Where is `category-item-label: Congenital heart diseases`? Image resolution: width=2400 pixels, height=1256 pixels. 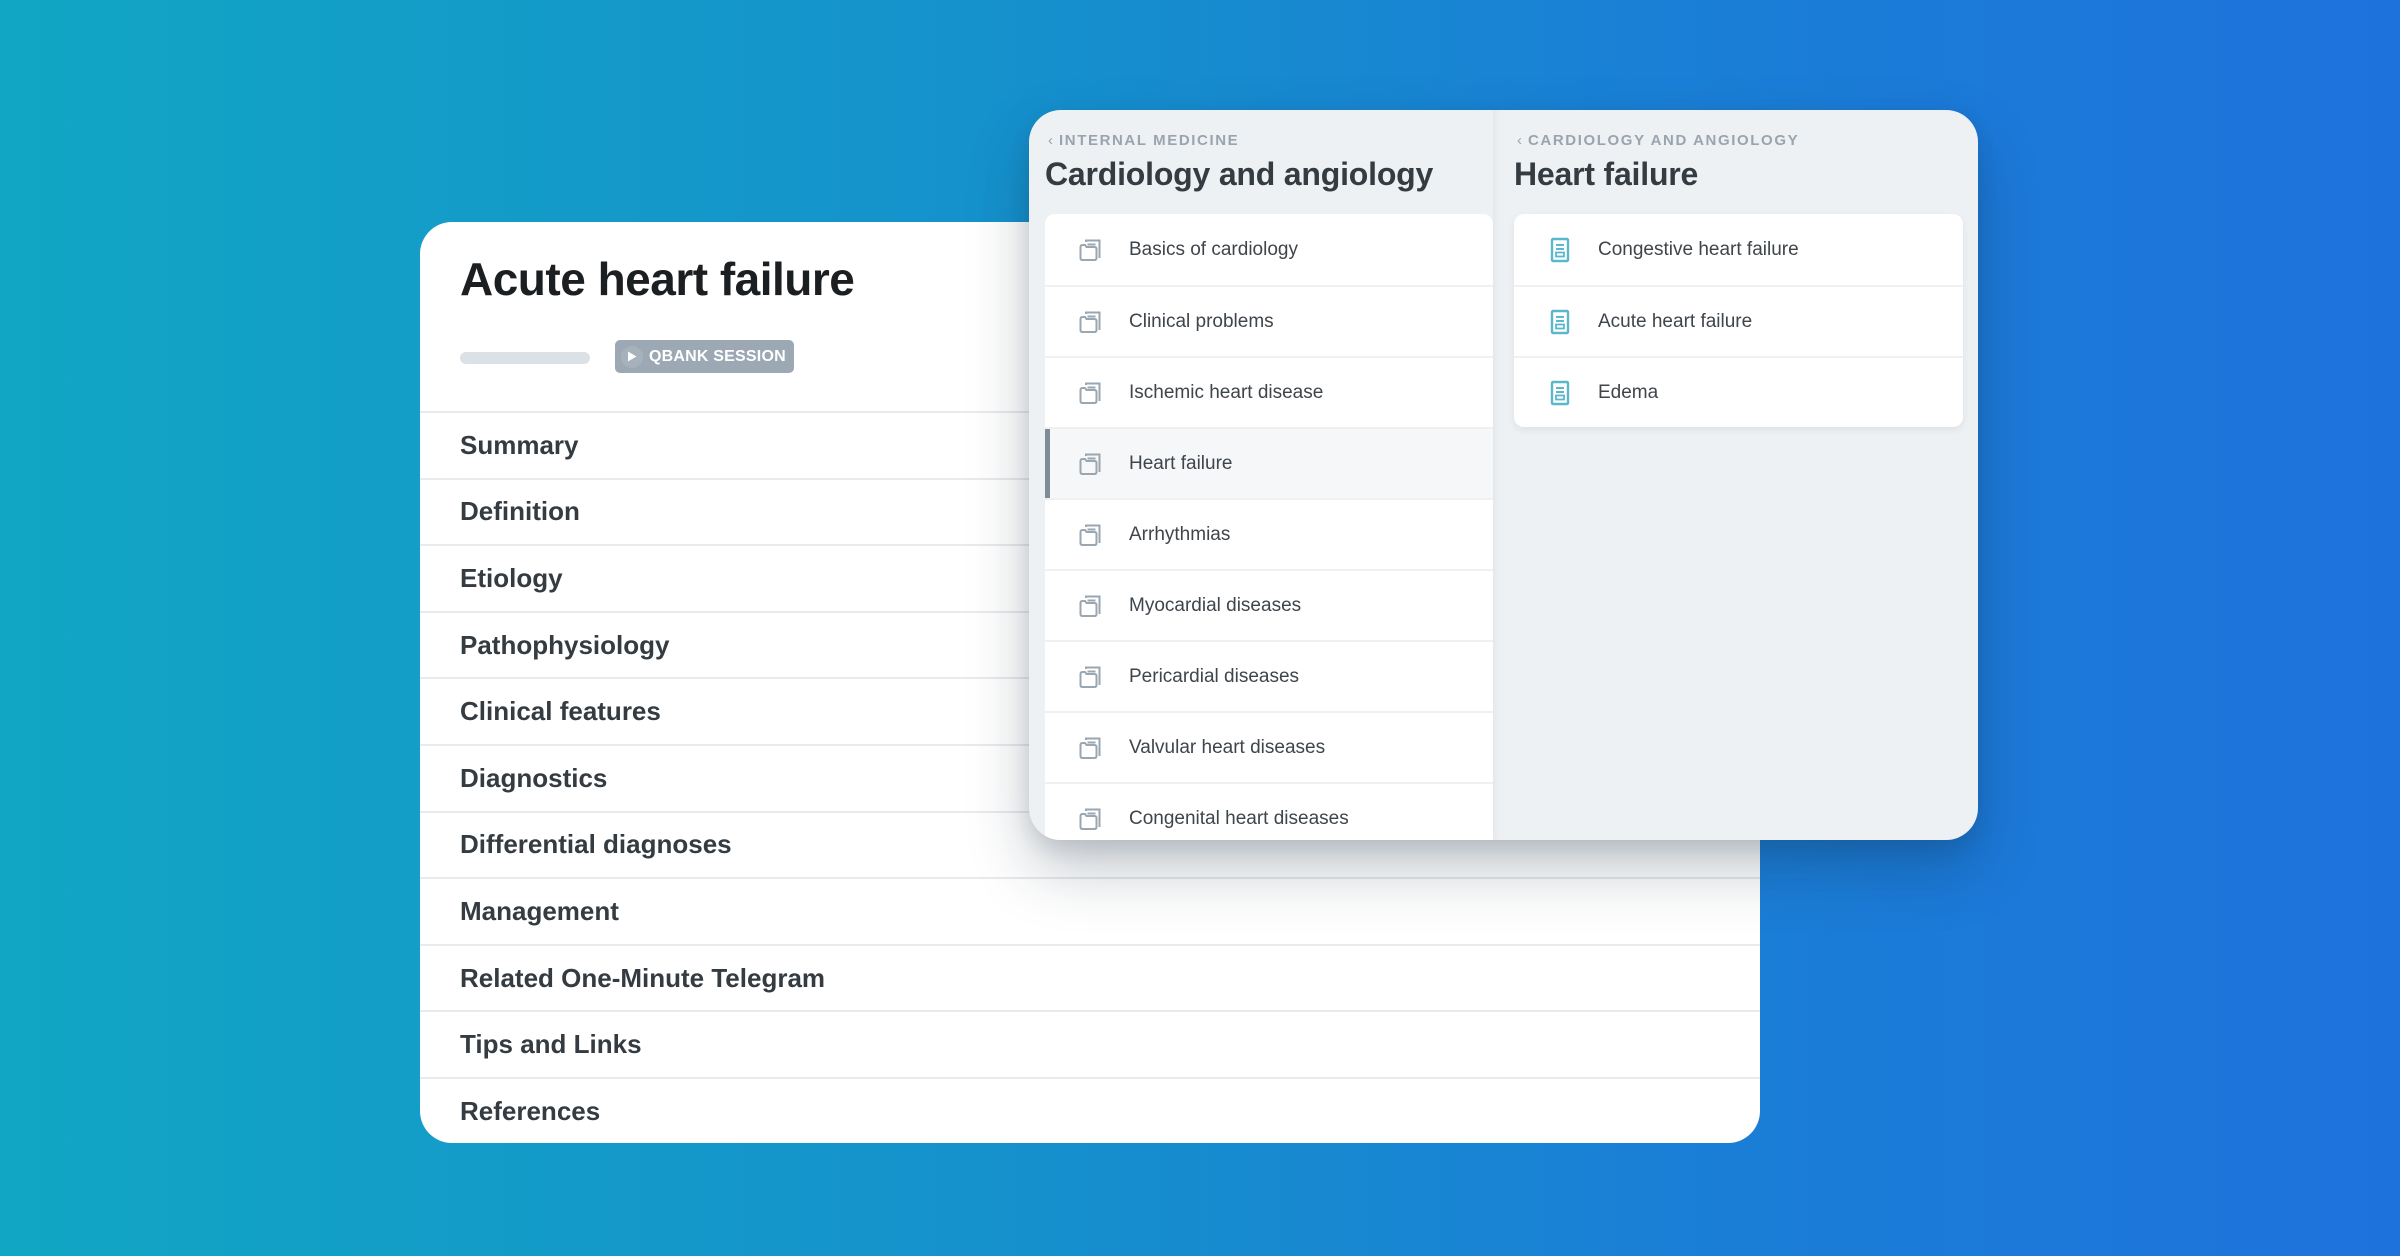
category-item-label: Congenital heart diseases is located at coordinates (1239, 818).